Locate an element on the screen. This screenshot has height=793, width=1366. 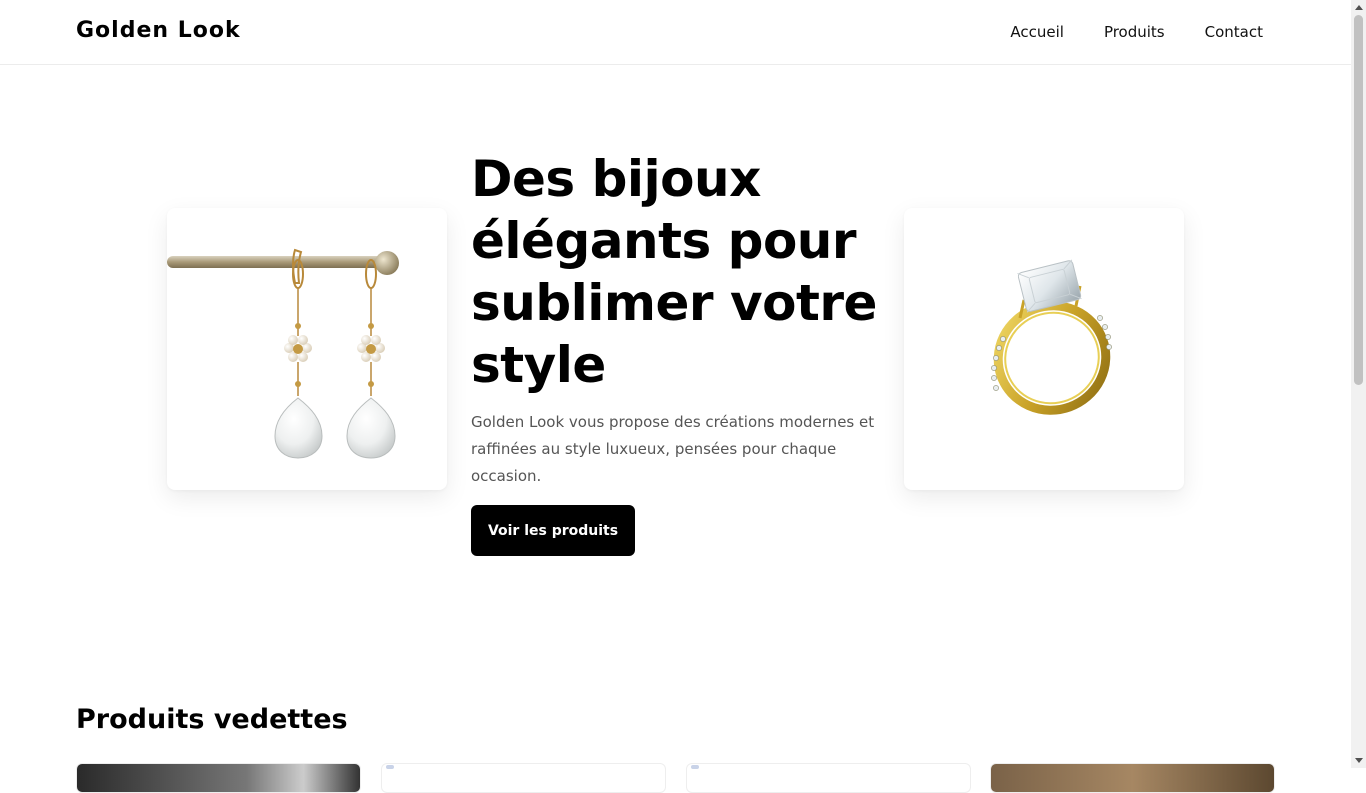
scrollbar-thumb is located at coordinates (1358, 200).